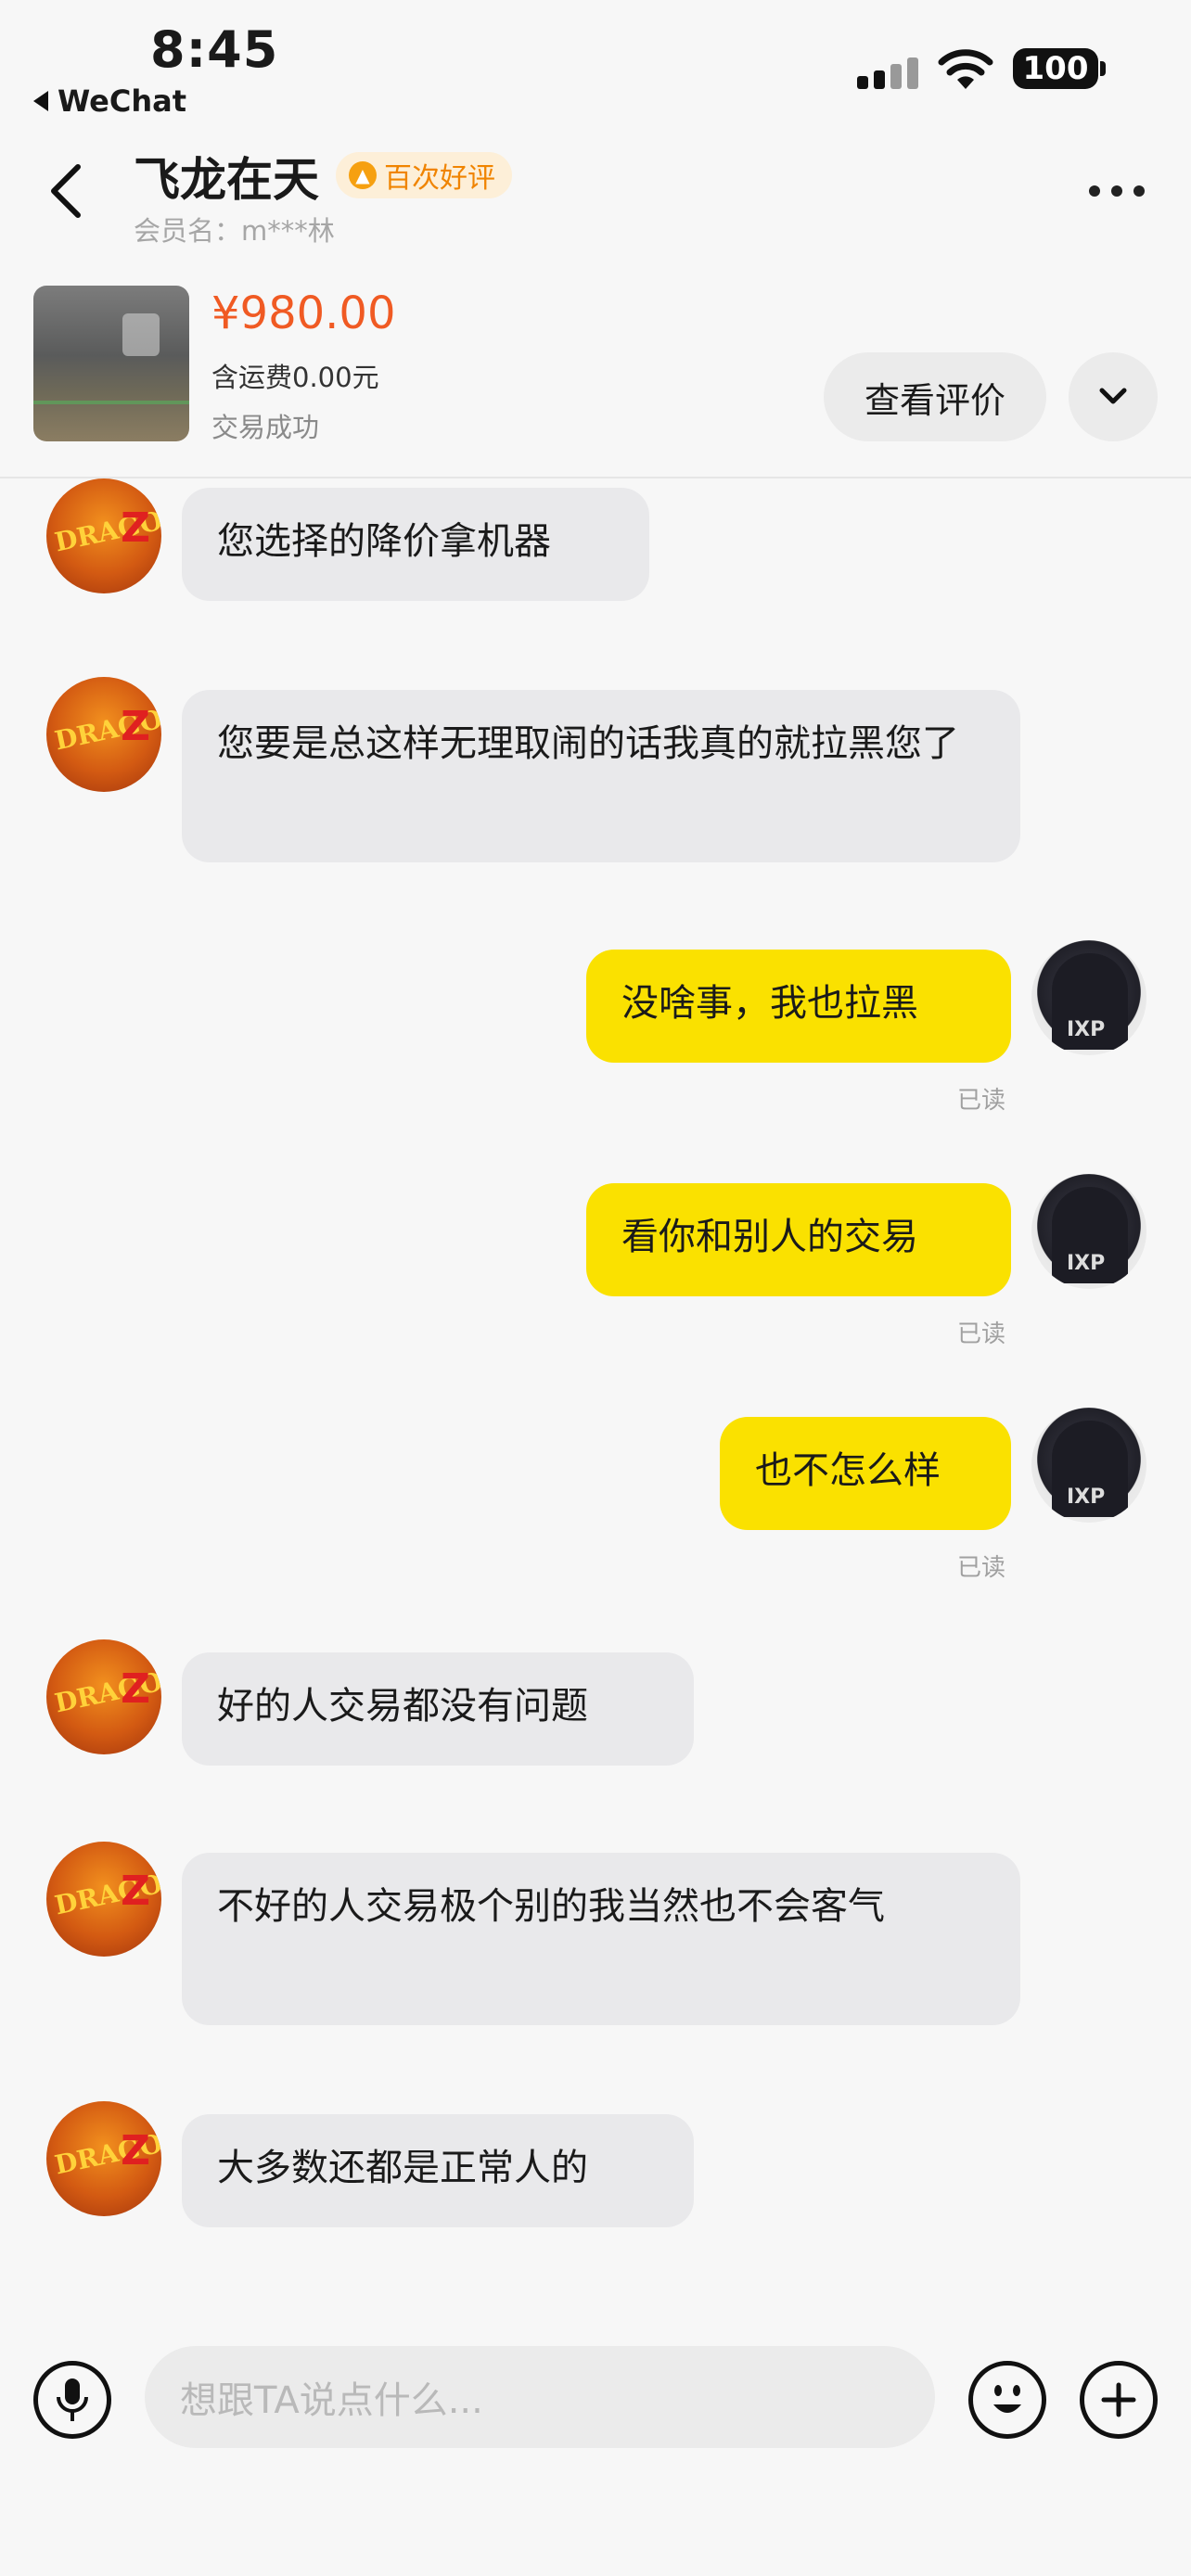 The width and height of the screenshot is (1191, 2576). I want to click on message-bubble: 您要是总这样无理取闹的话我真的就拉黑您了, so click(601, 776).